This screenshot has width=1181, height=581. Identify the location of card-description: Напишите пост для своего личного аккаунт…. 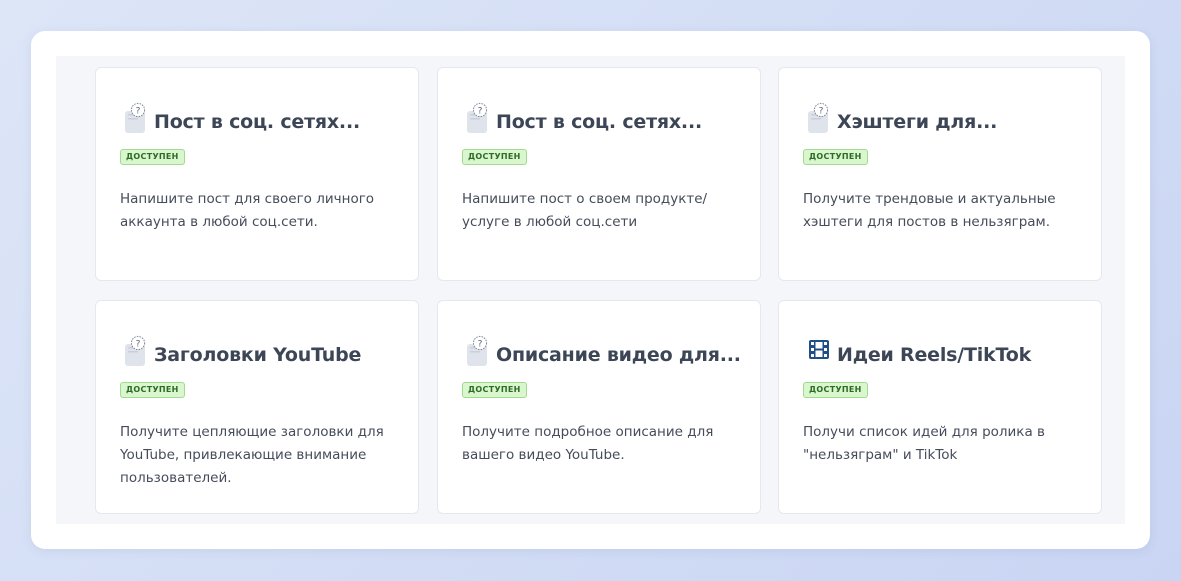
(247, 210).